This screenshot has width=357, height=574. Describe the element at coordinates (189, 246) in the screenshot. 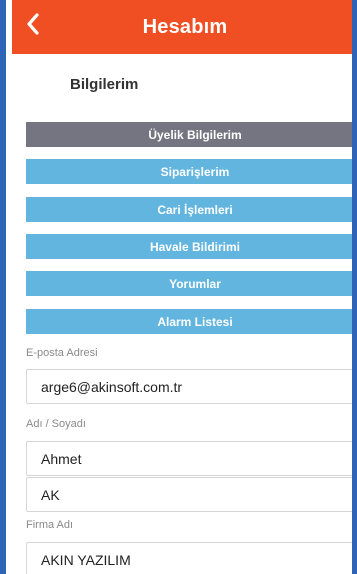

I see `menu-havale-bildirimi: Havale Bildirimi` at that location.